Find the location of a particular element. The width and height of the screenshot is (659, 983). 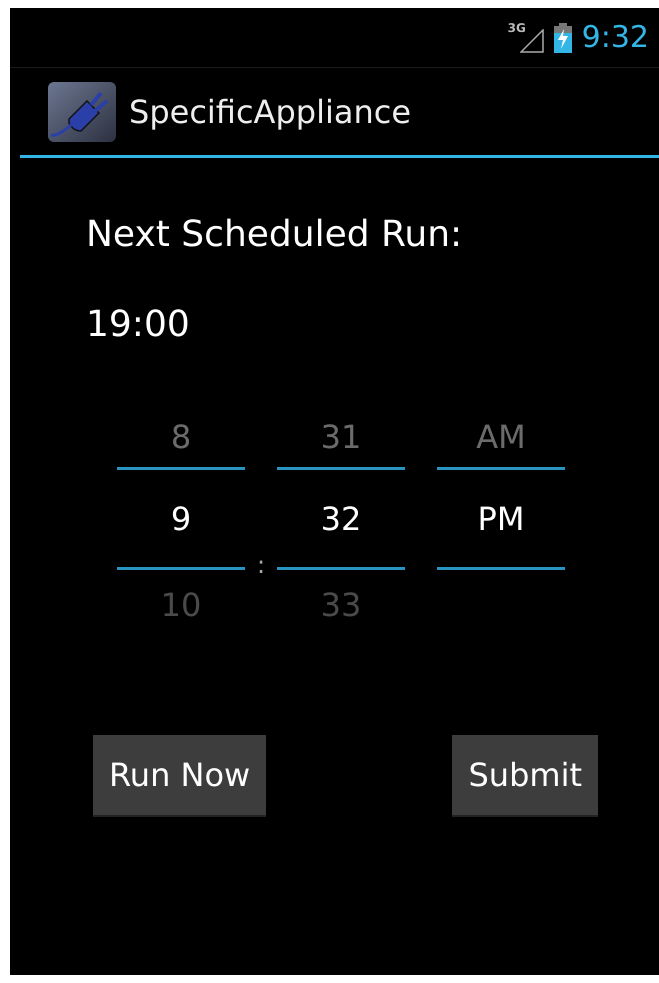

app-title: SpecificAppliance is located at coordinates (270, 112).